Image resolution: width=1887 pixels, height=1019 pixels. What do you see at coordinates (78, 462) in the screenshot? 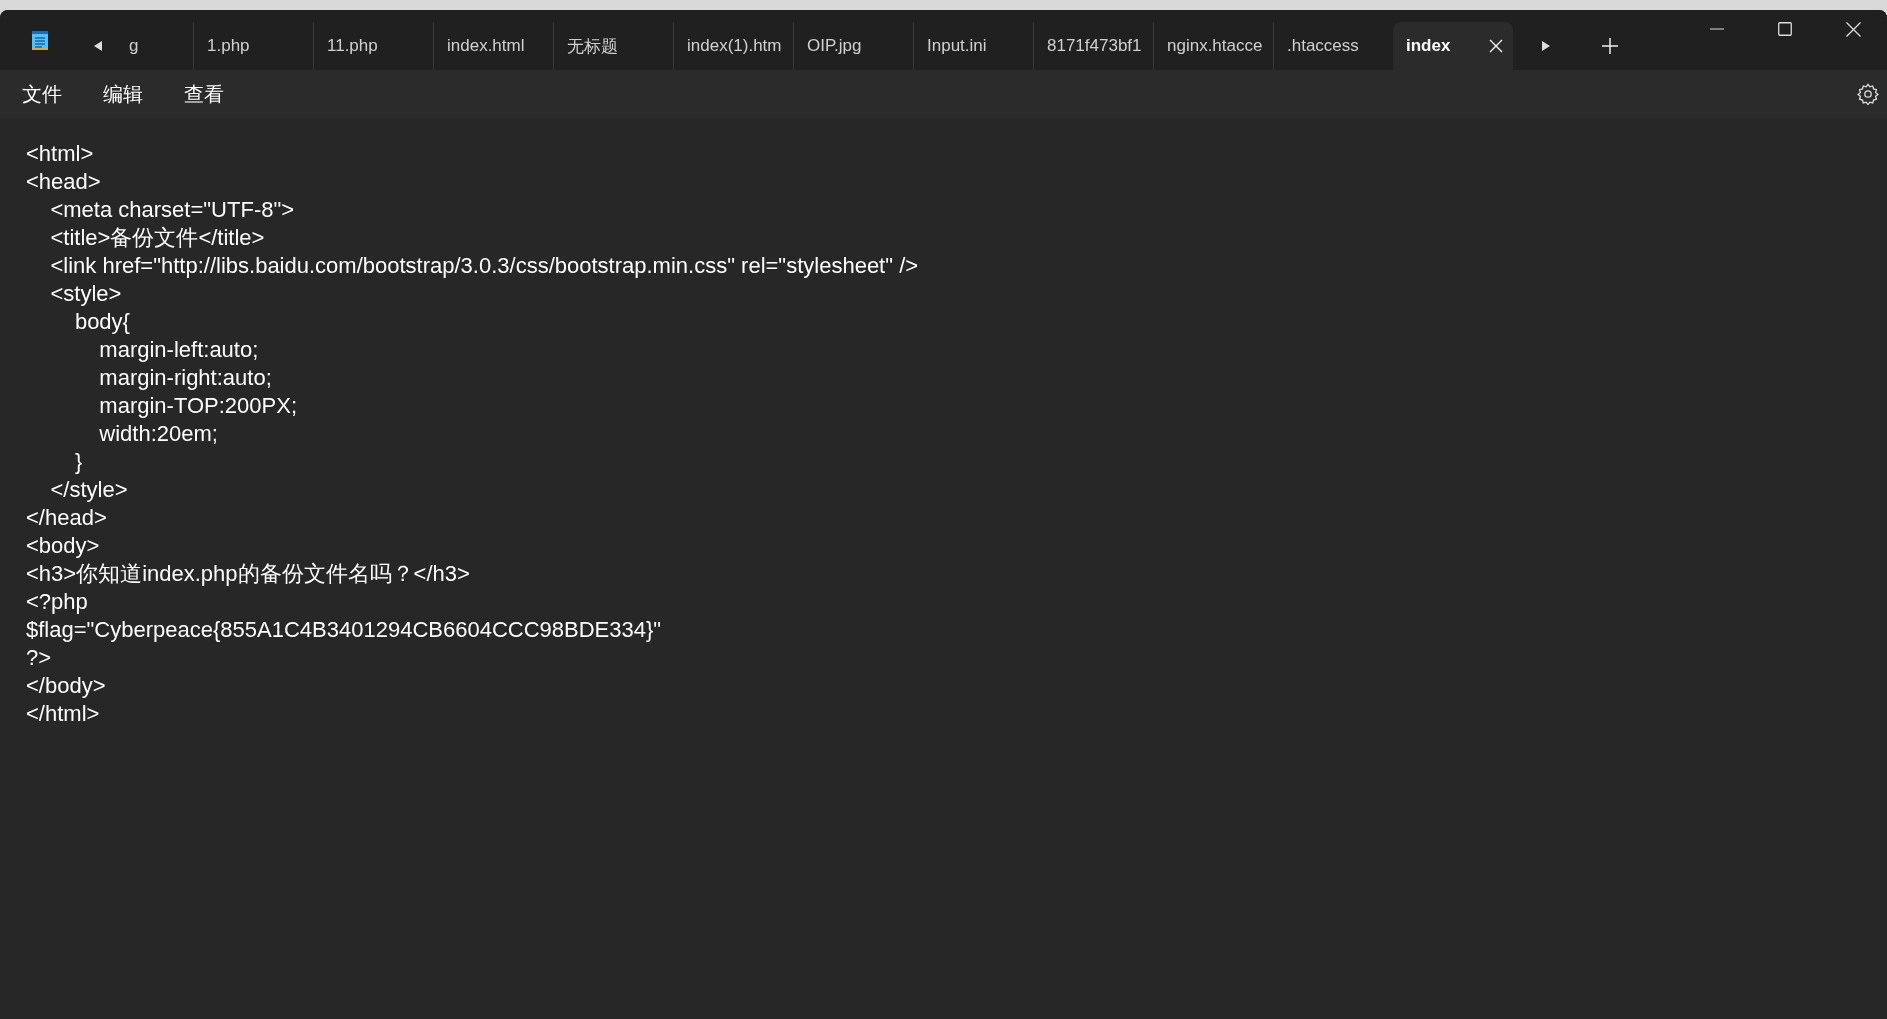
I see `code-line: }` at bounding box center [78, 462].